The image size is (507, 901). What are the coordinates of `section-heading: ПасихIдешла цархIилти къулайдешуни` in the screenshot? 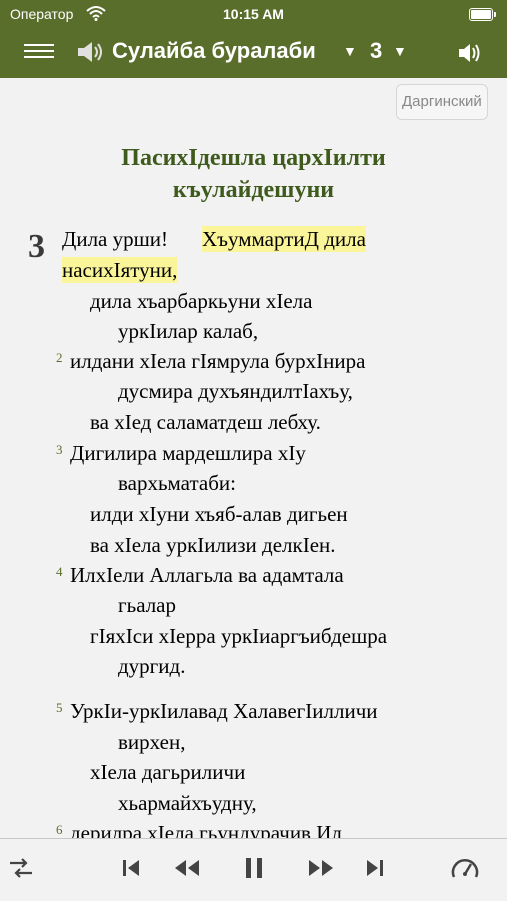 It's located at (253, 174).